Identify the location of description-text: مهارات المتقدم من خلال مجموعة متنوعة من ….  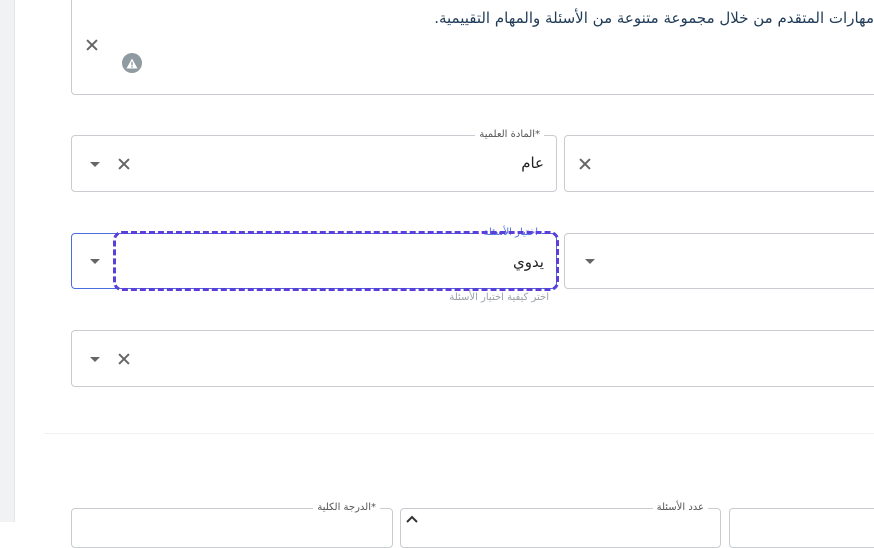
(654, 18).